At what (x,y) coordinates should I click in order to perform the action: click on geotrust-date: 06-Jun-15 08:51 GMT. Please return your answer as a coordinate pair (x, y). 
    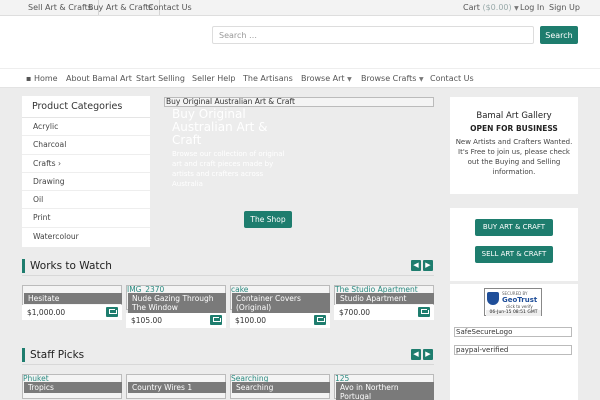
    Looking at the image, I should click on (513, 313).